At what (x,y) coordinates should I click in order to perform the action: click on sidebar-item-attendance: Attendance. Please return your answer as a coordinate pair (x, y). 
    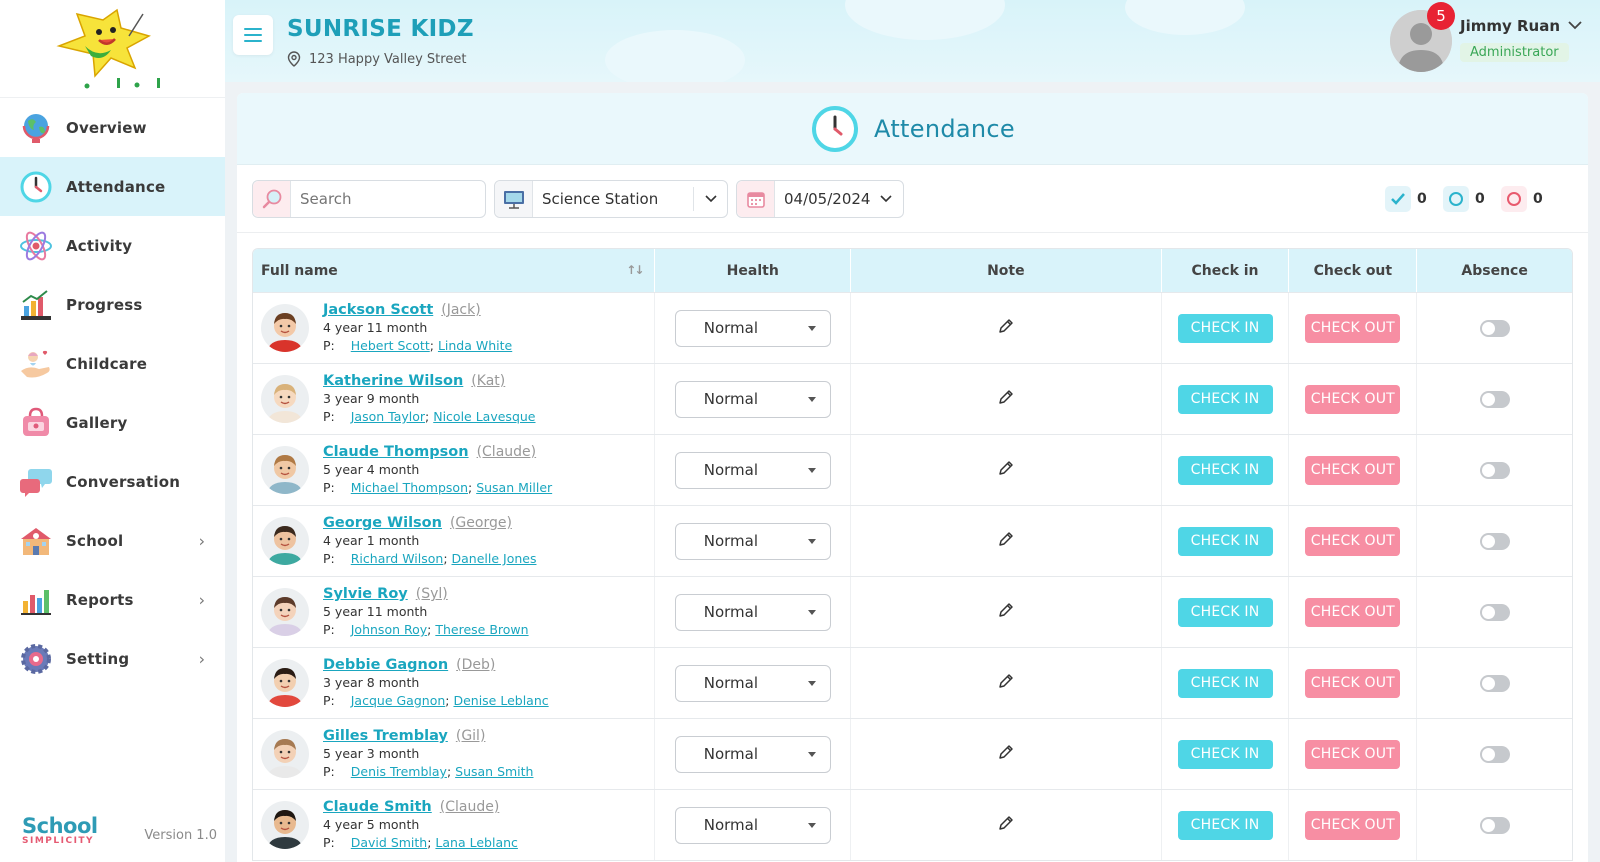
    Looking at the image, I should click on (112, 186).